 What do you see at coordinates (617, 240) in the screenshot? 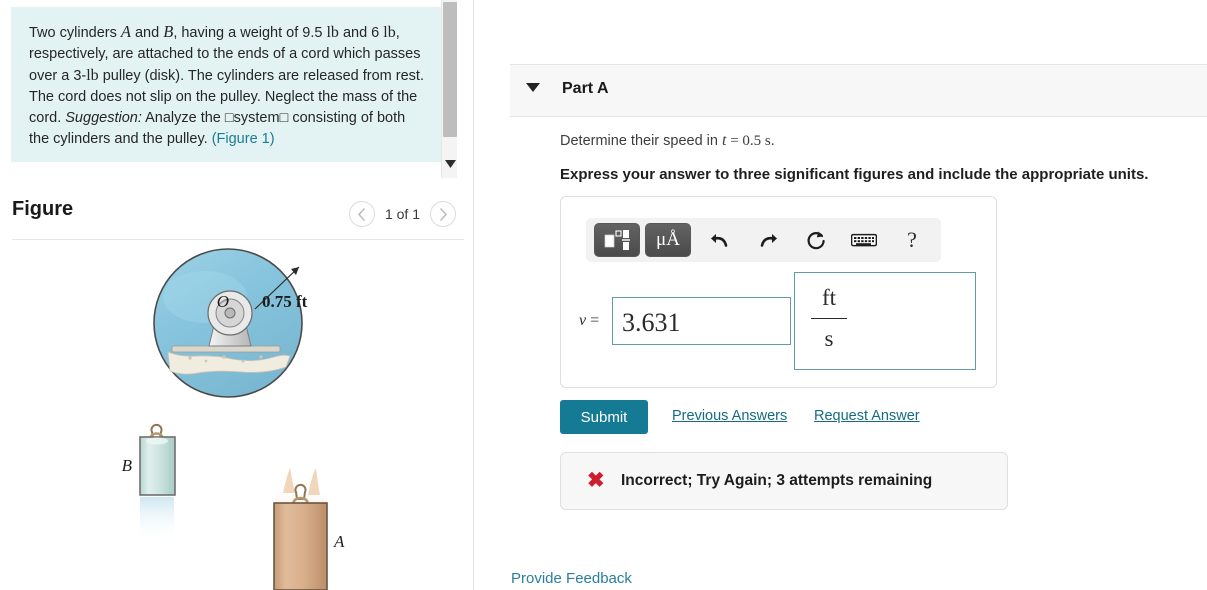
I see `math-template-icon` at bounding box center [617, 240].